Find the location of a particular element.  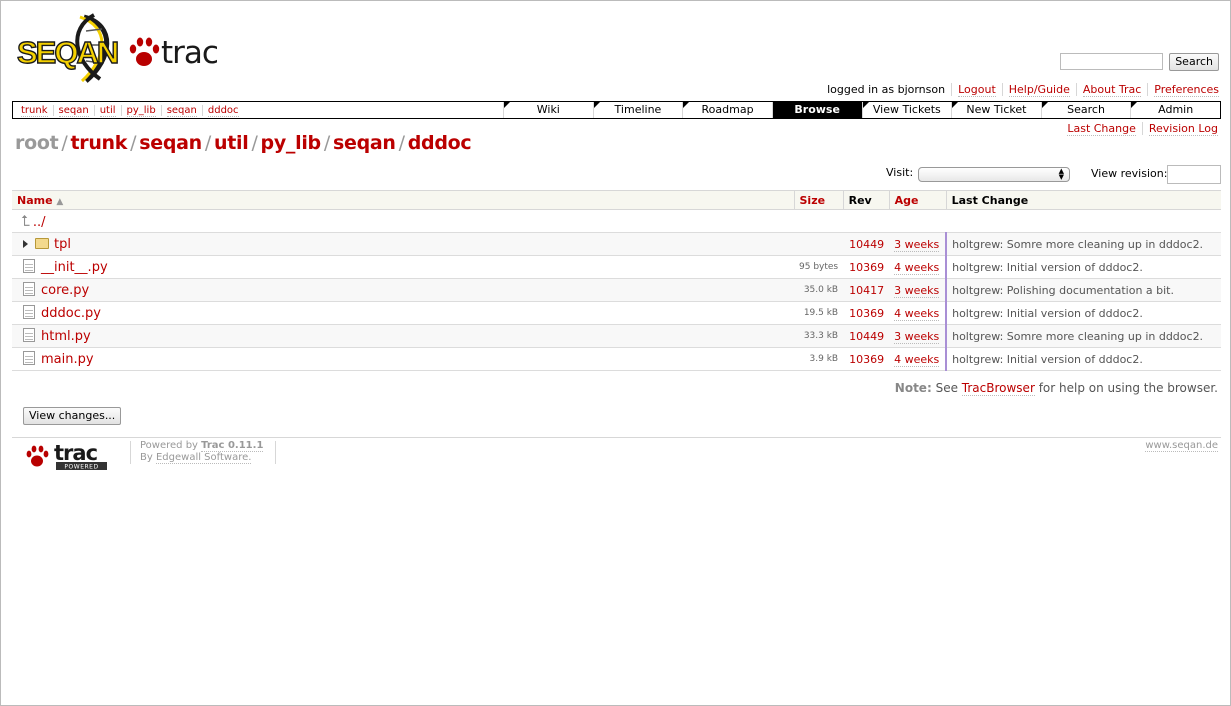

by-text: By is located at coordinates (146, 457).